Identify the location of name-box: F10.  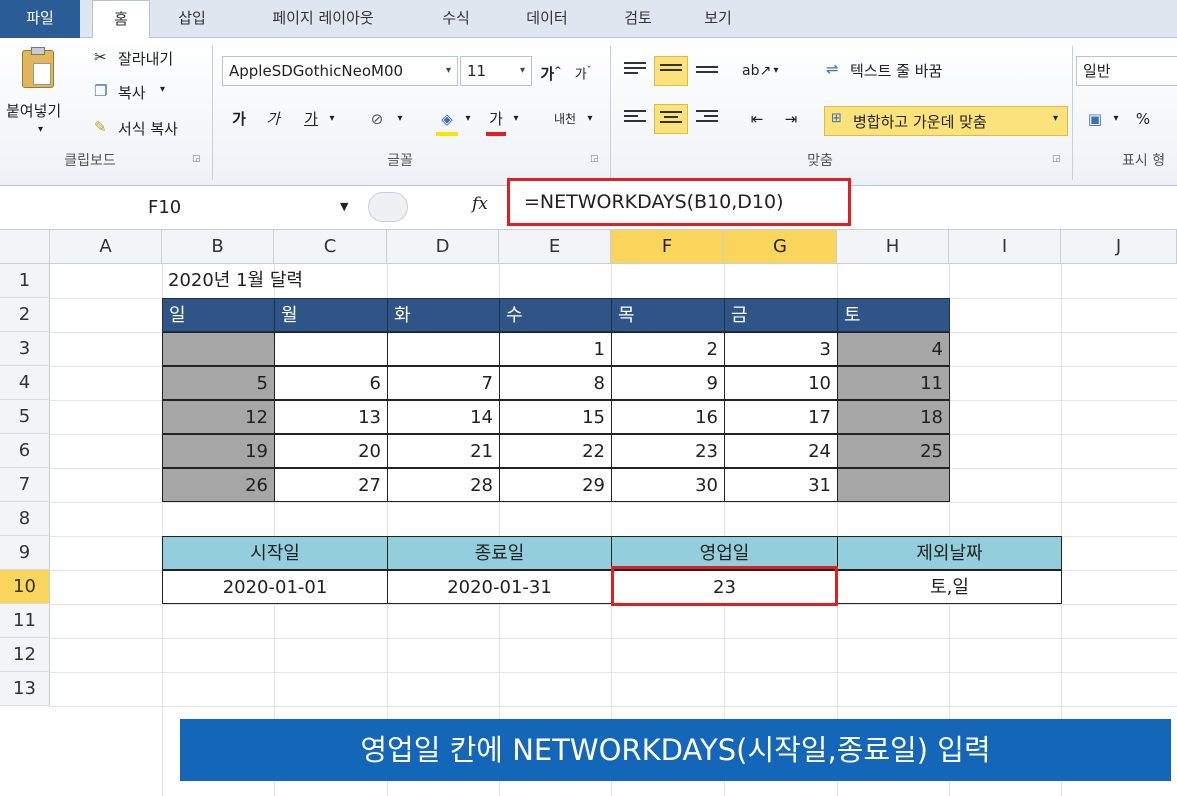
(181, 208).